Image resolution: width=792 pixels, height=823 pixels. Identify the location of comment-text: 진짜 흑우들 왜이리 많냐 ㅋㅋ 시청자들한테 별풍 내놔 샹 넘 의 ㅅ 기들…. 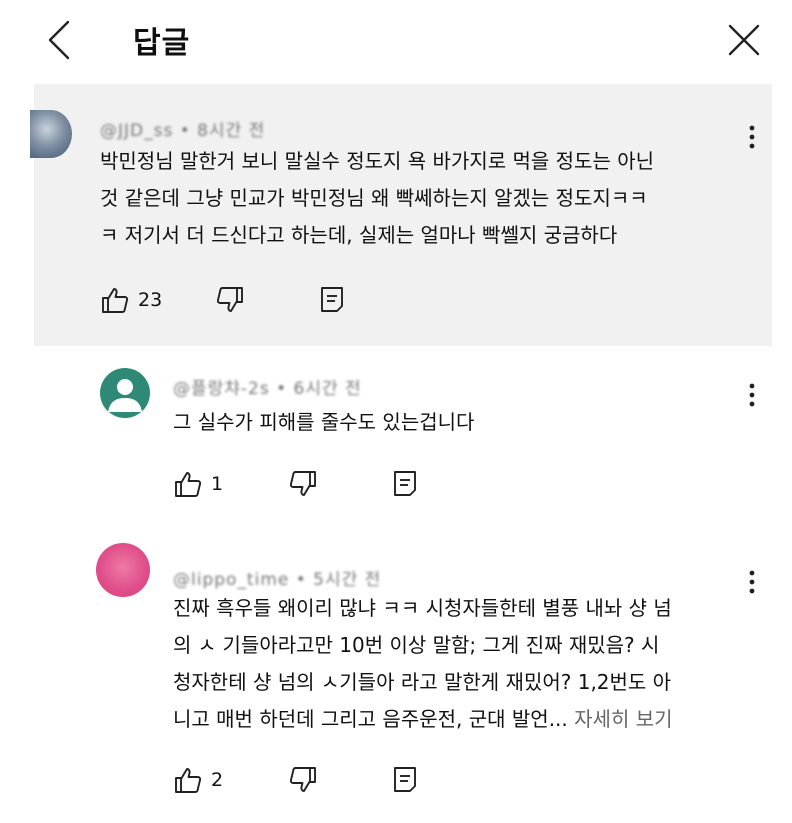
(468, 664).